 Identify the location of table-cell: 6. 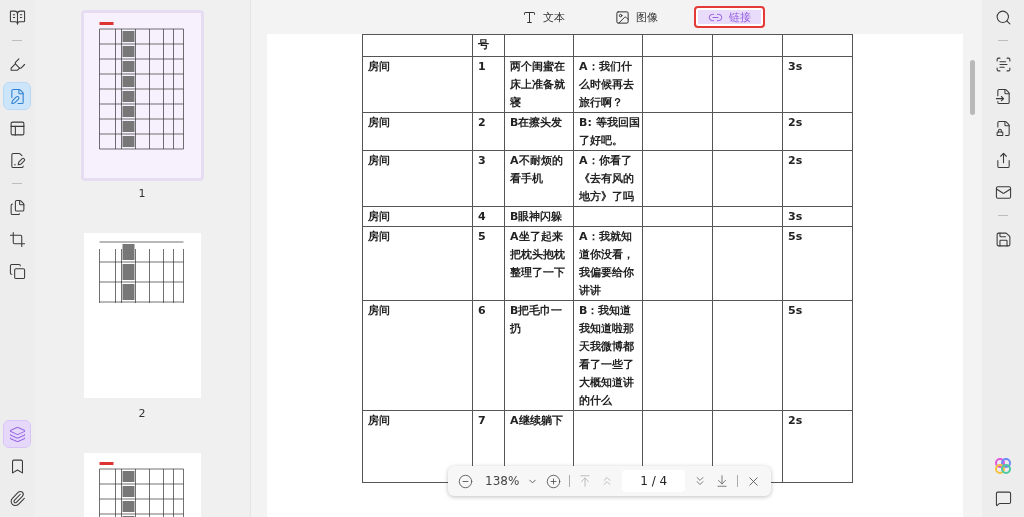
(488, 355).